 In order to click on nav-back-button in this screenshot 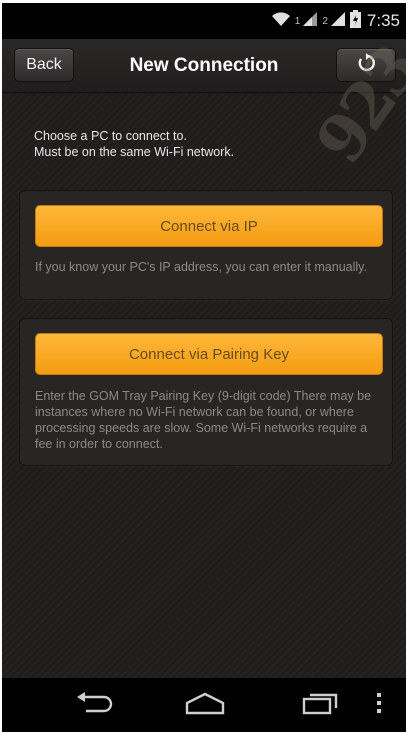, I will do `click(94, 705)`.